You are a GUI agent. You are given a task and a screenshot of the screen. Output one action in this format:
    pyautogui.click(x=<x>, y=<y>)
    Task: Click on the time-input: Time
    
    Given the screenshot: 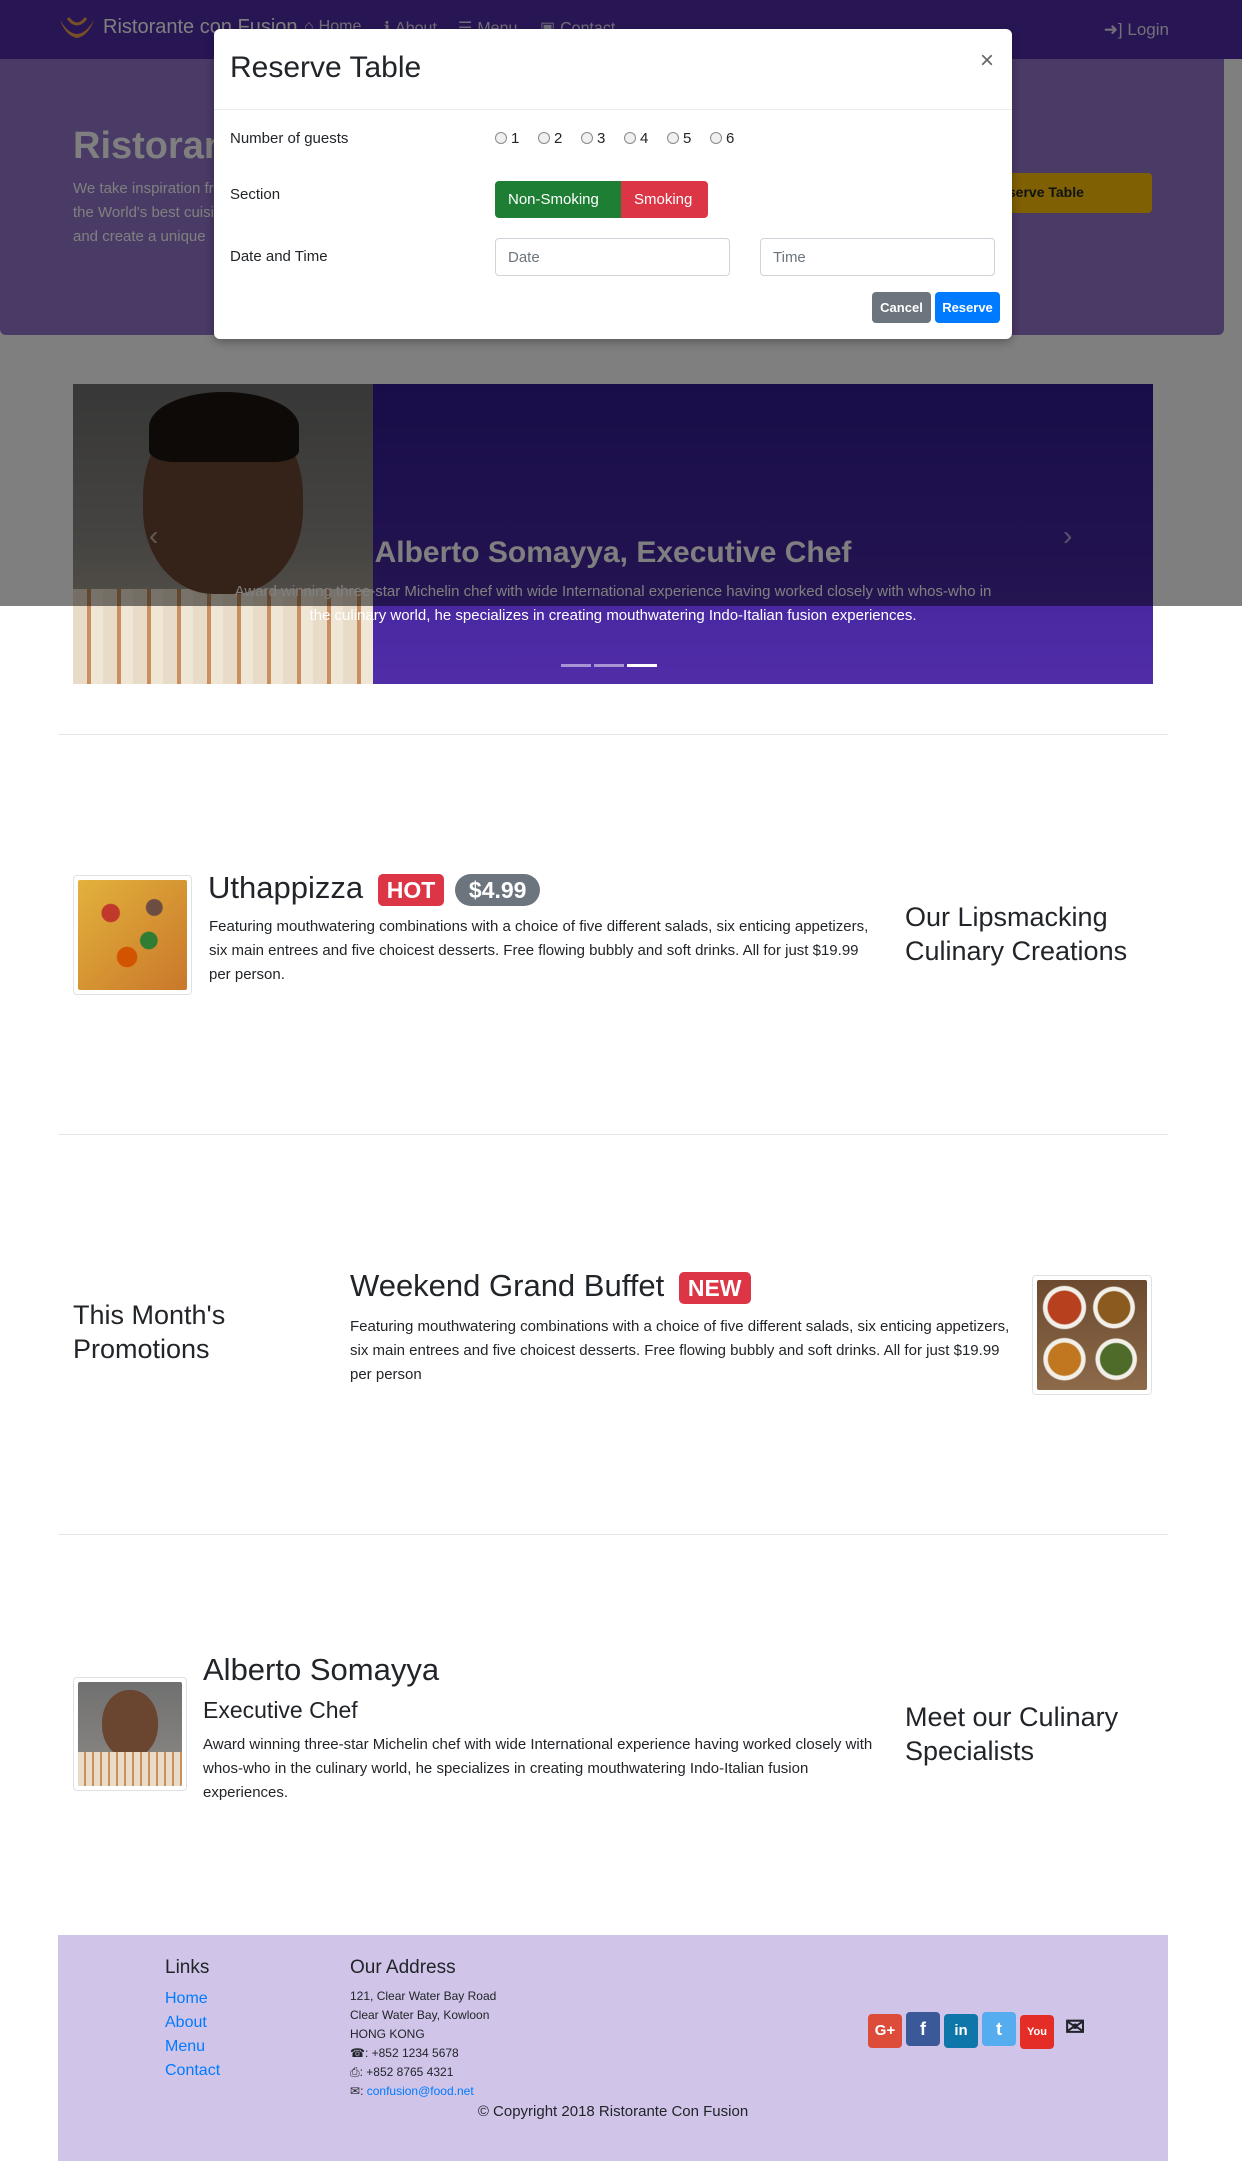 What is the action you would take?
    pyautogui.click(x=877, y=257)
    